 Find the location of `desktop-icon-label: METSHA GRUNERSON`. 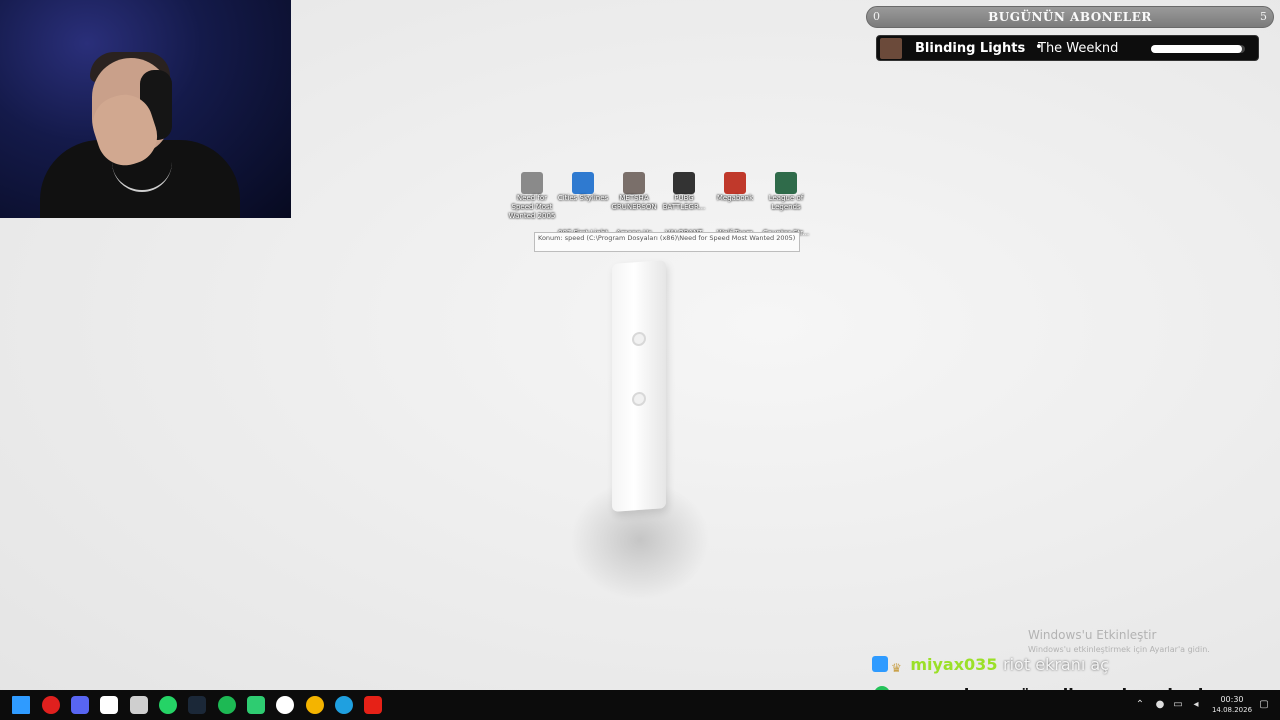

desktop-icon-label: METSHA GRUNERSON is located at coordinates (634, 202).